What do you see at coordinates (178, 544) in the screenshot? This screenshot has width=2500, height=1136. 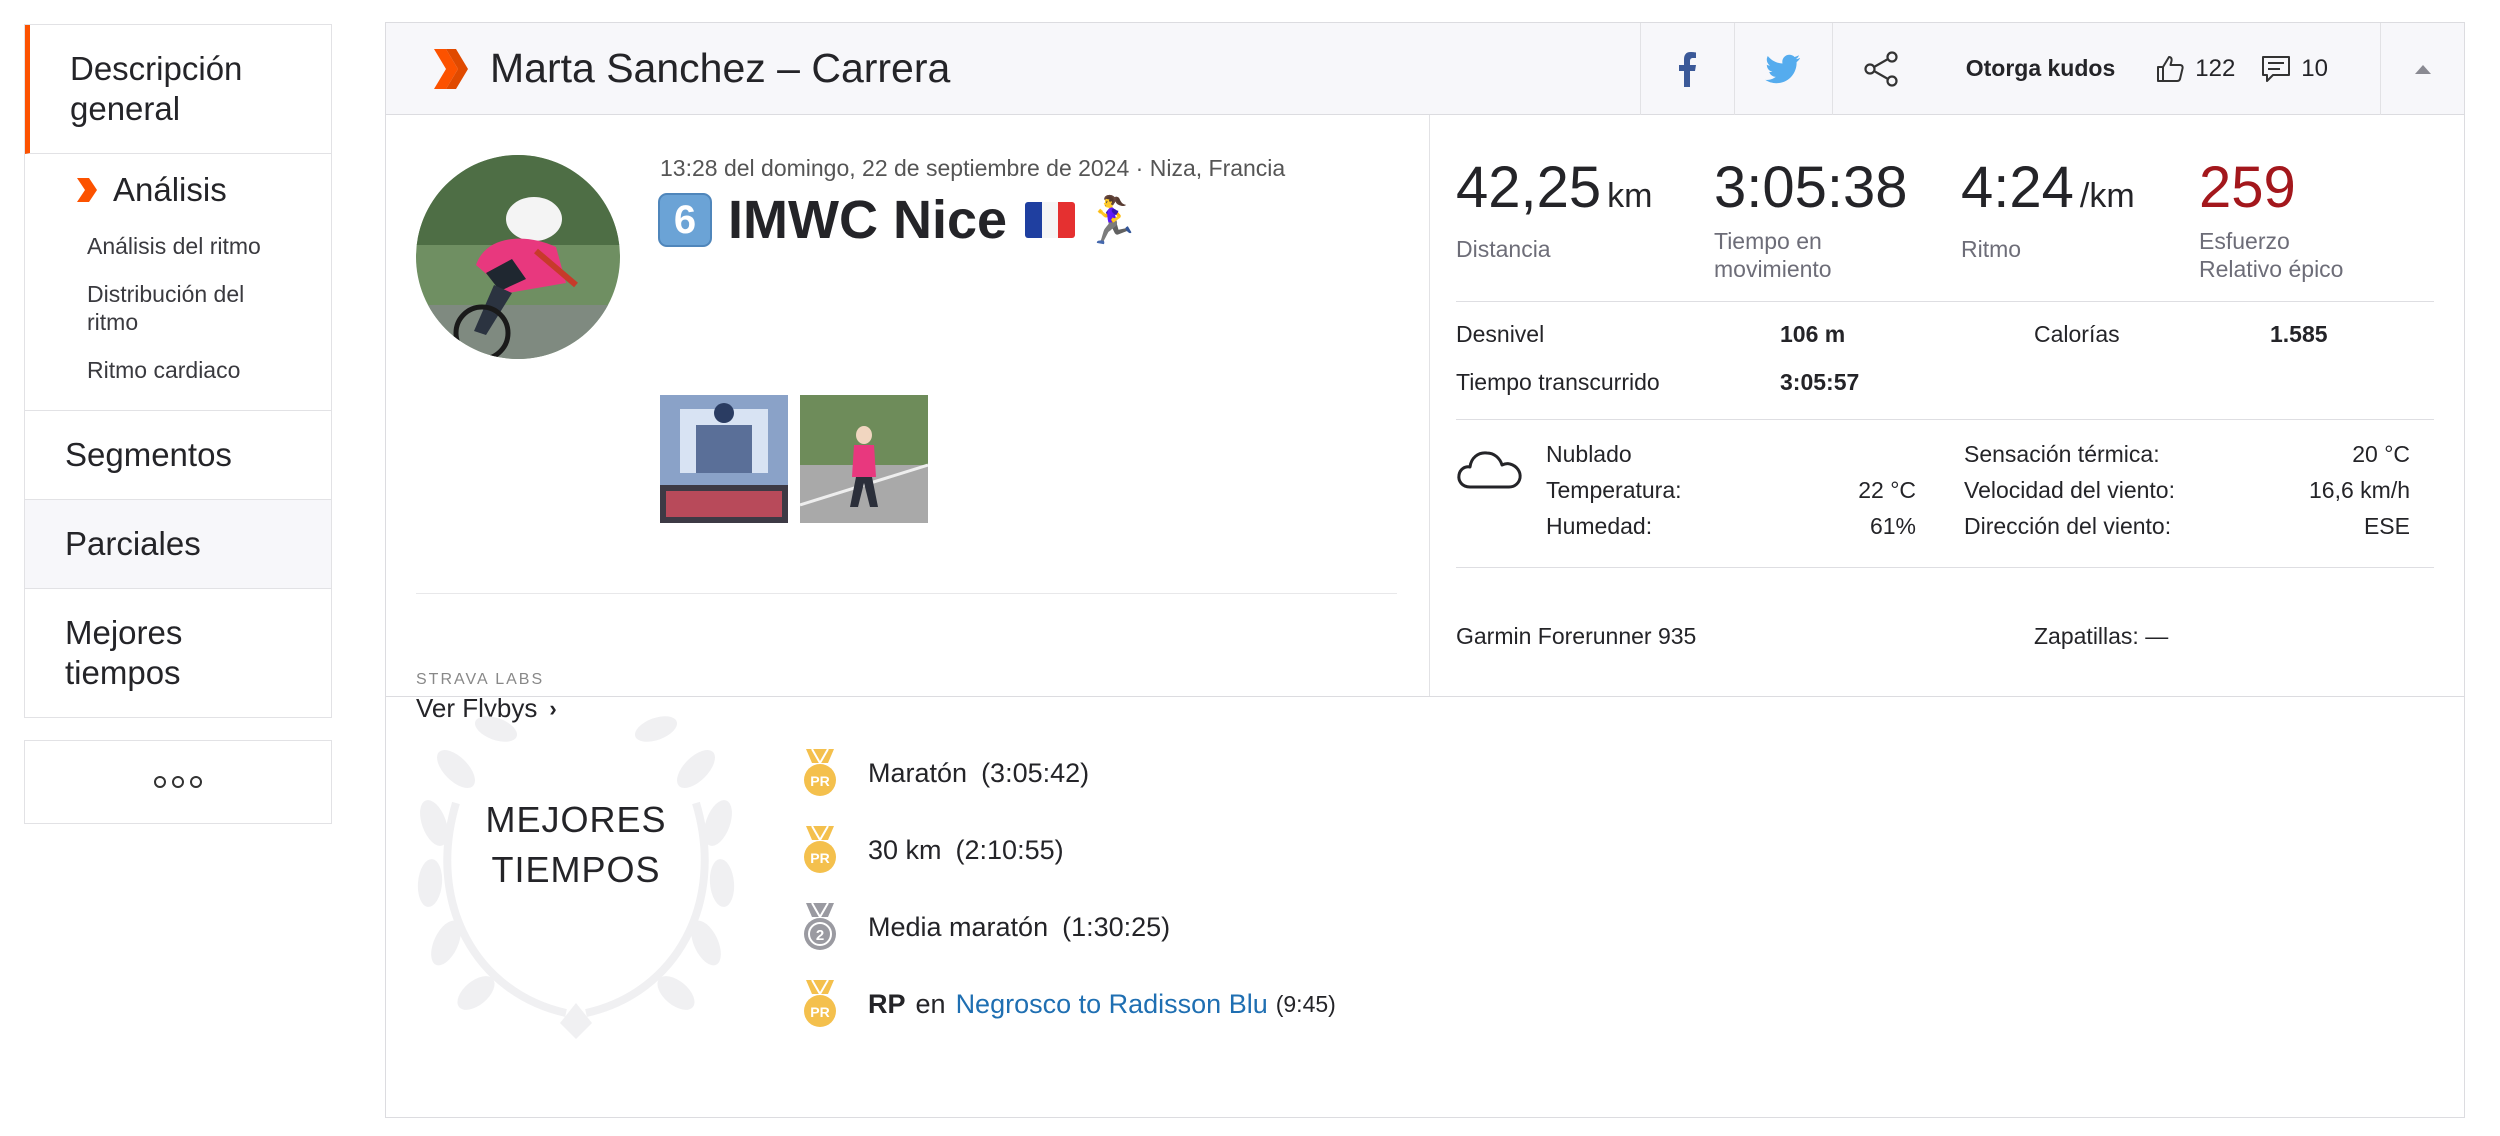 I see `sidebar-item-splits: Parciales` at bounding box center [178, 544].